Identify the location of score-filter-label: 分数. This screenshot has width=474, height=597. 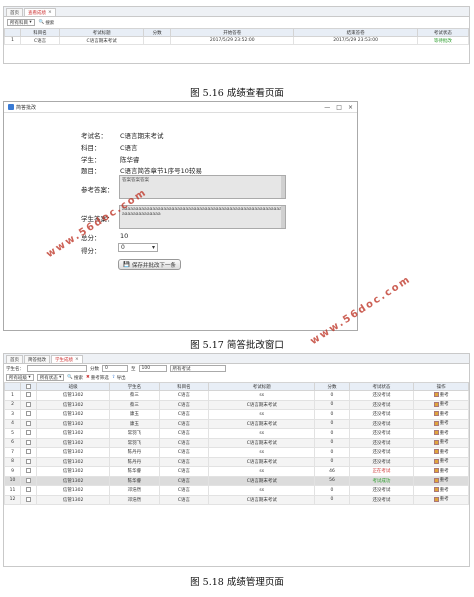
(94, 369).